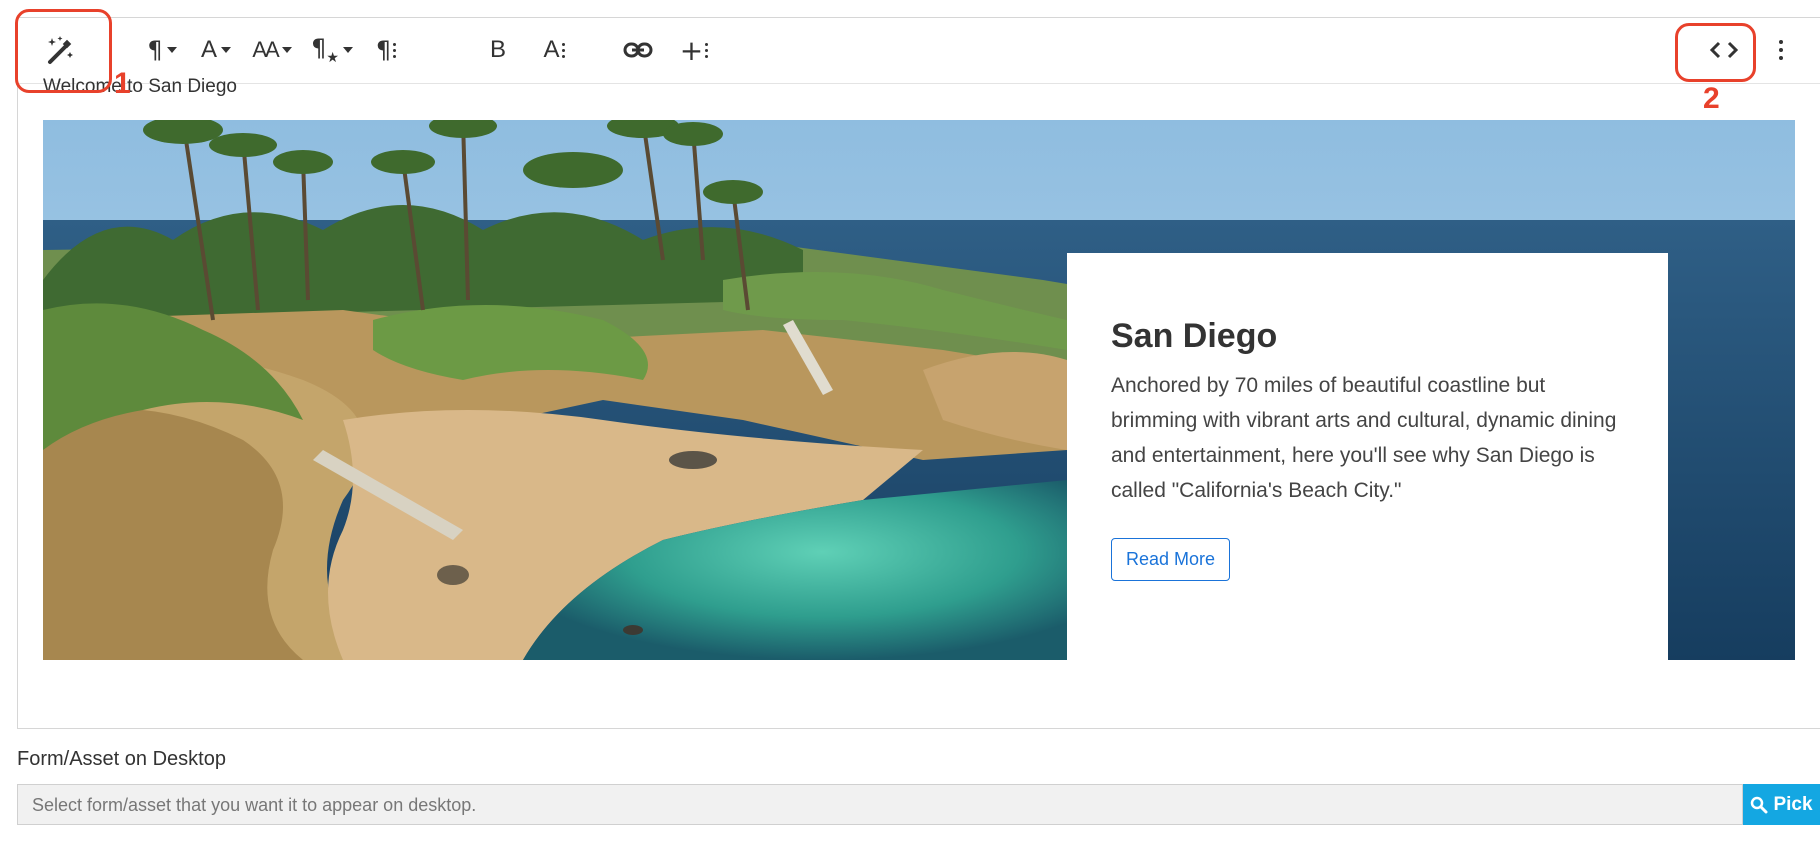  I want to click on paragraph-format-button: ¶, so click(162, 50).